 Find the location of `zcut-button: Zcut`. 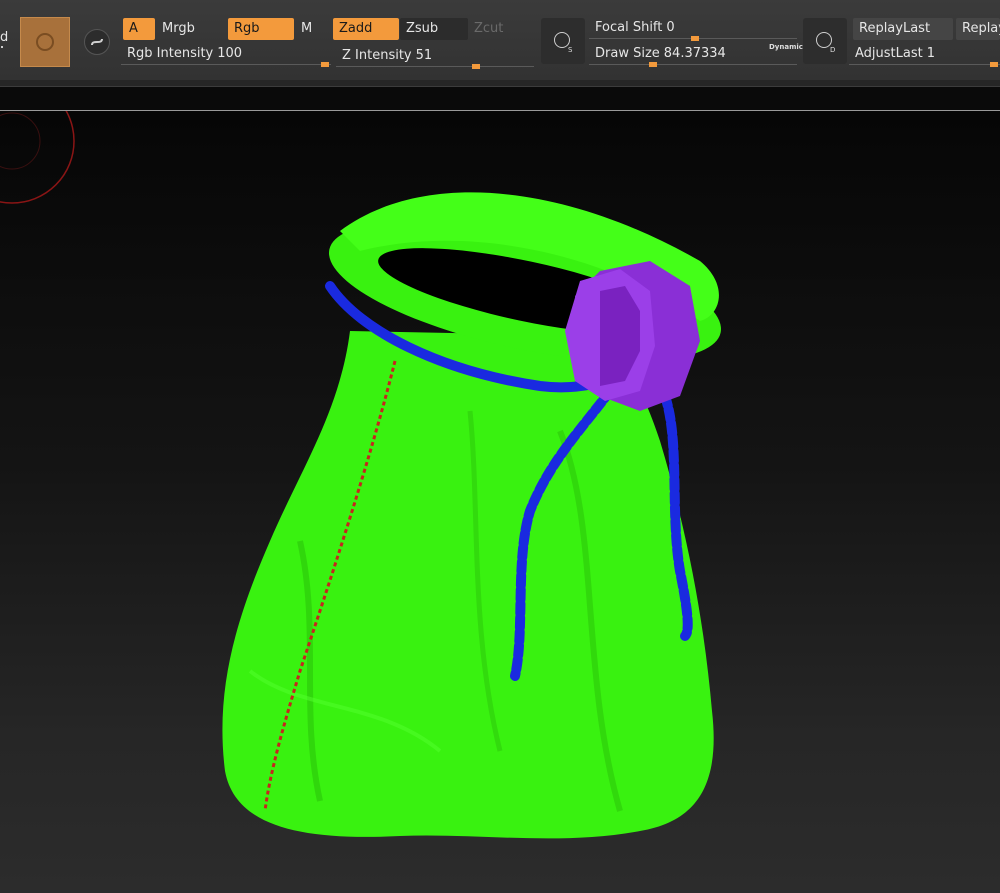

zcut-button: Zcut is located at coordinates (498, 29).